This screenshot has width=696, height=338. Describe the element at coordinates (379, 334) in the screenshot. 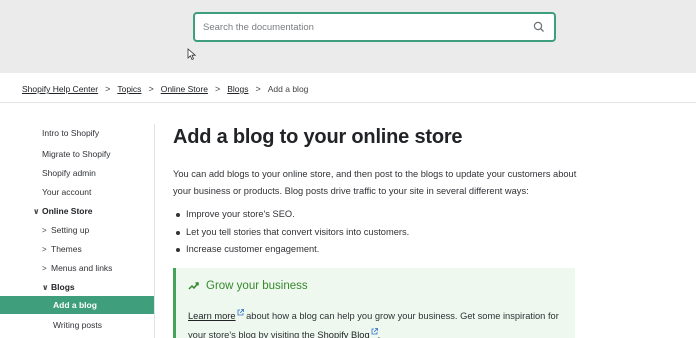

I see `callout-text-end: .` at that location.